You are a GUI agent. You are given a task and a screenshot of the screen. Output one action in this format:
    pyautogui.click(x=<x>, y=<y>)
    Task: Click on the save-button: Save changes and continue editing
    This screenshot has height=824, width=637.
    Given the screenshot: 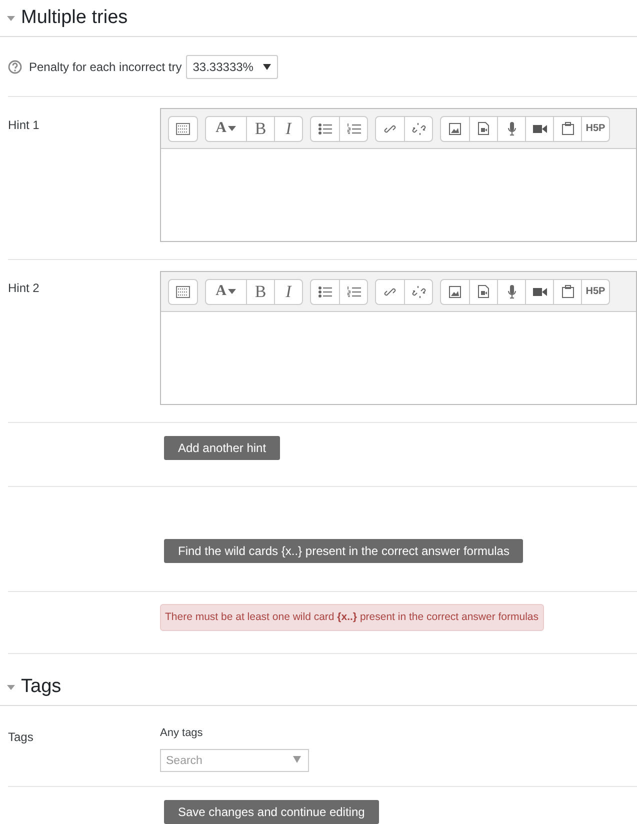 What is the action you would take?
    pyautogui.click(x=271, y=812)
    